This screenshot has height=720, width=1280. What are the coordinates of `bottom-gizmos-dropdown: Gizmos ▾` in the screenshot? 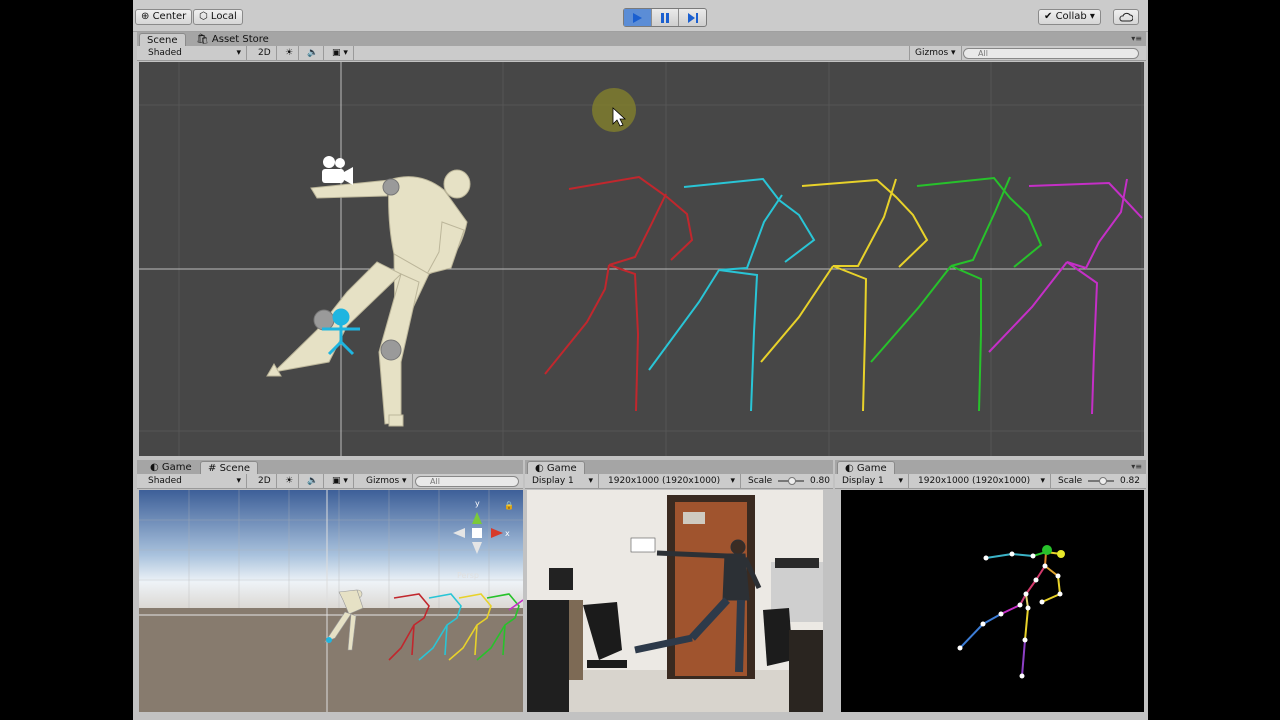 It's located at (387, 481).